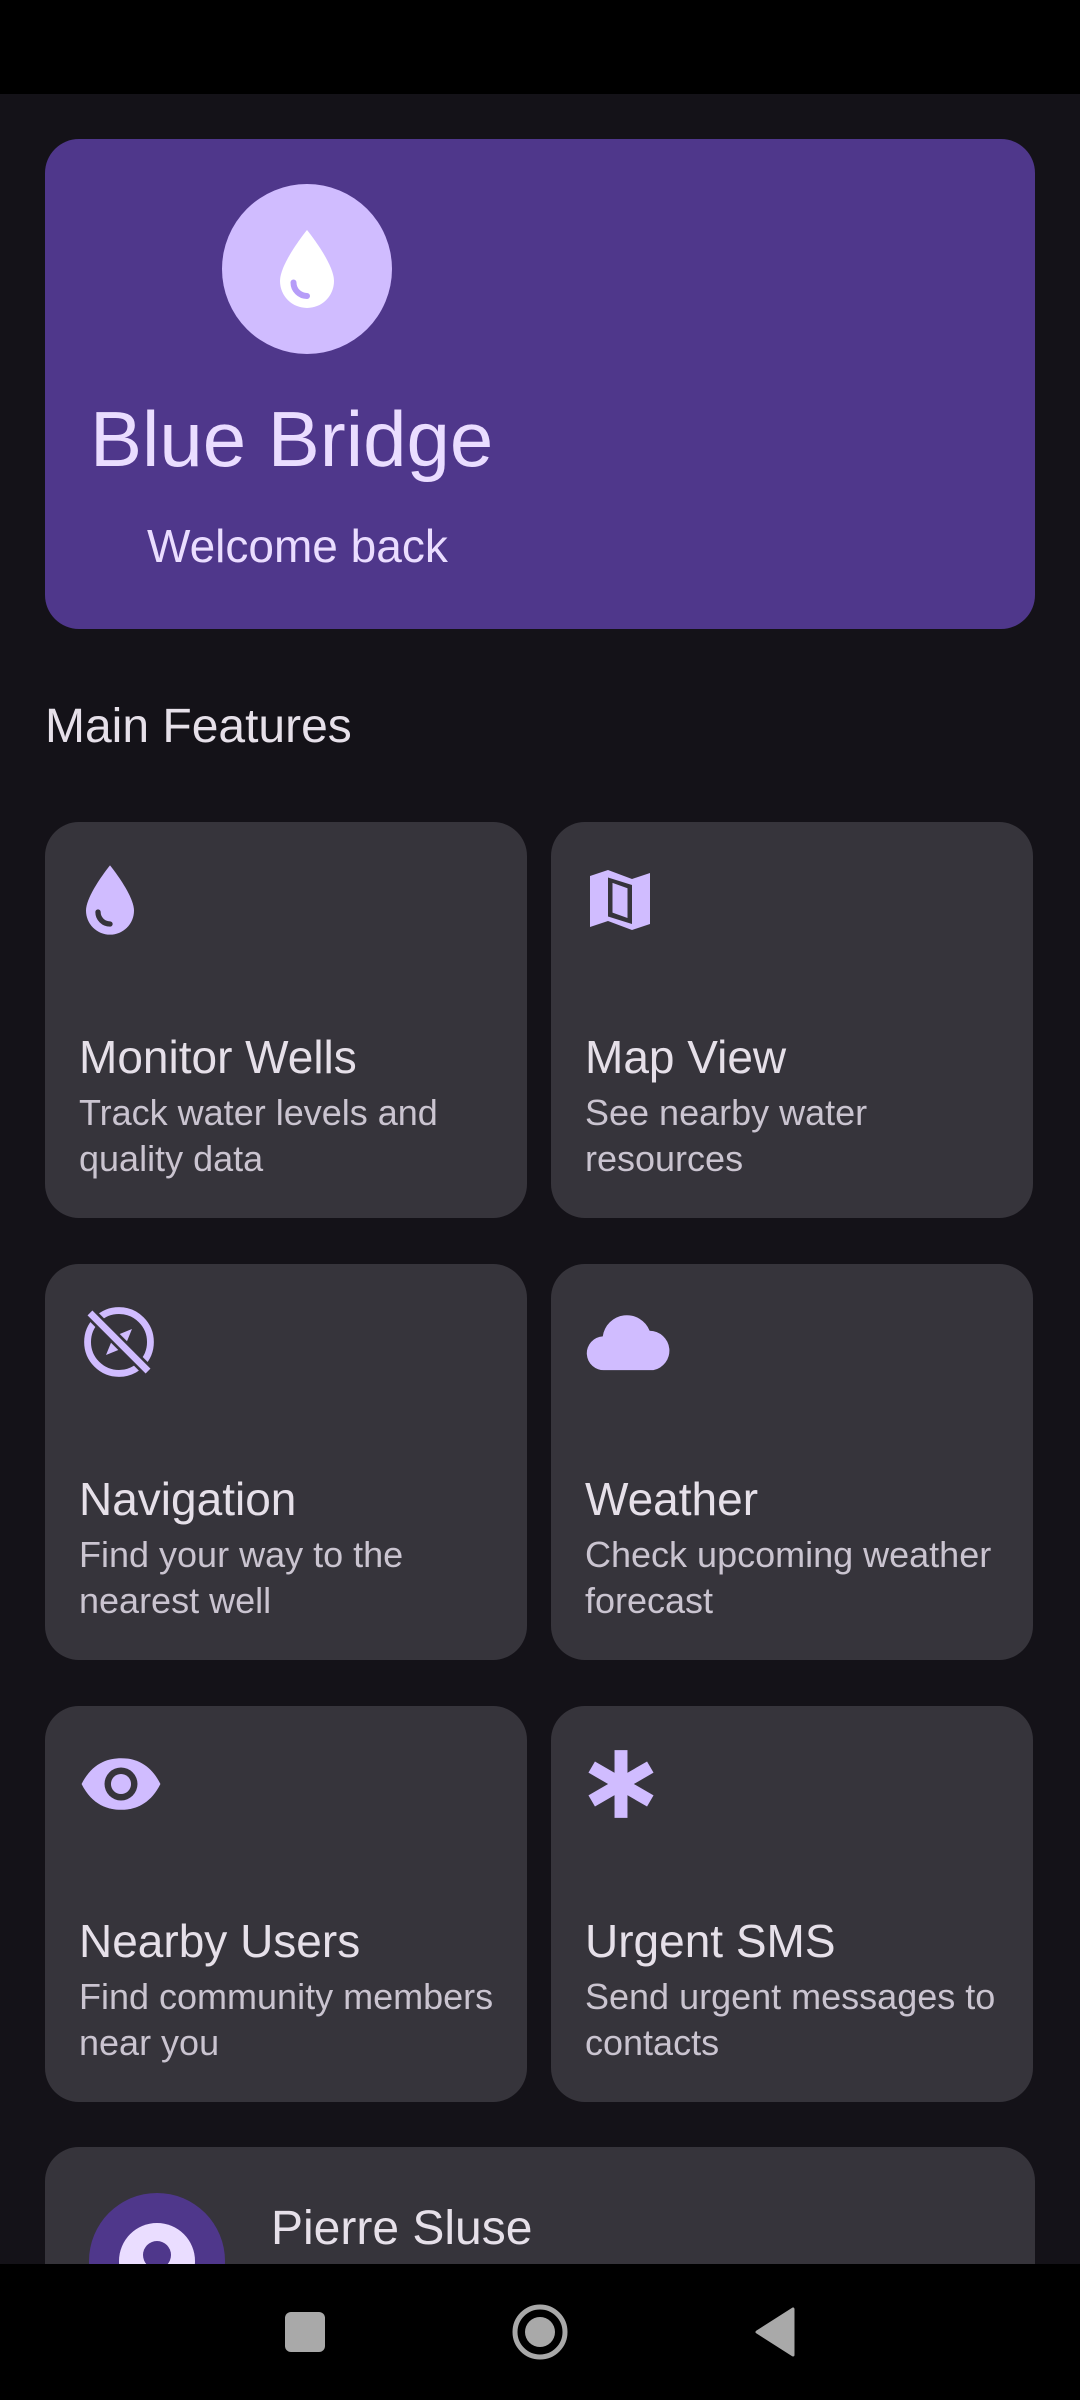 Image resolution: width=1080 pixels, height=2400 pixels. I want to click on cloud-icon, so click(628, 1343).